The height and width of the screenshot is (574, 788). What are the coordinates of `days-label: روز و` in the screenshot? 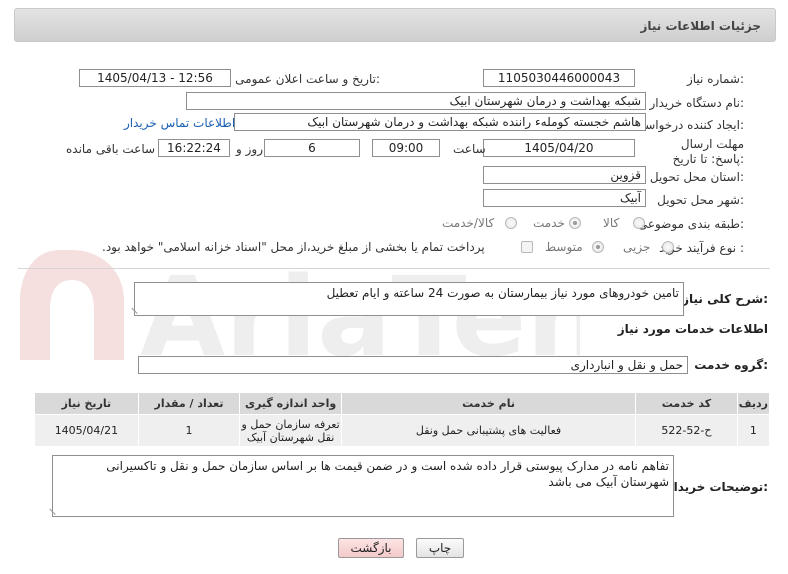 It's located at (249, 149).